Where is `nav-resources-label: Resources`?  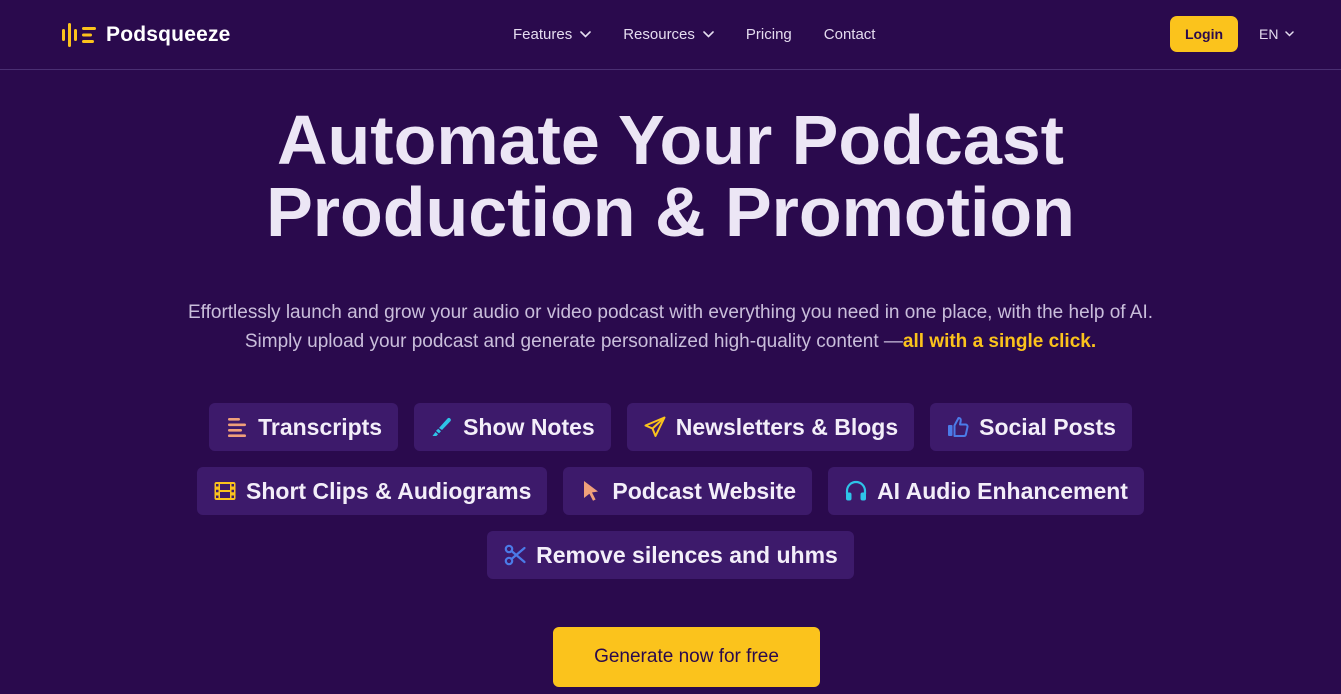
nav-resources-label: Resources is located at coordinates (659, 34).